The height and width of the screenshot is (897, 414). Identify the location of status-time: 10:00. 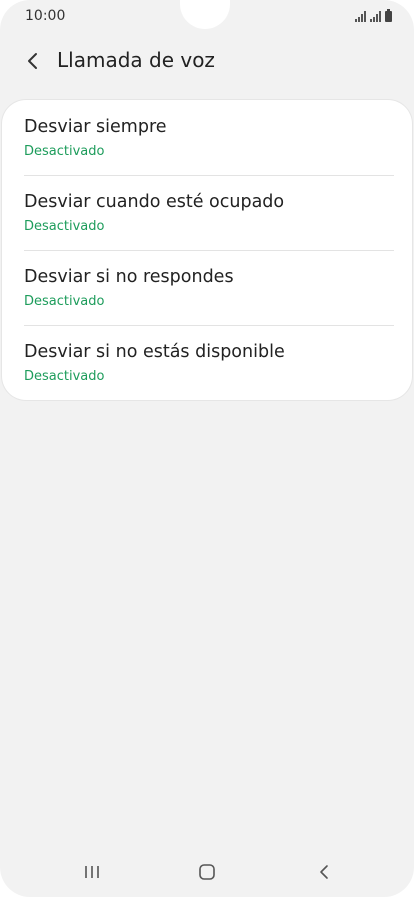
(45, 16).